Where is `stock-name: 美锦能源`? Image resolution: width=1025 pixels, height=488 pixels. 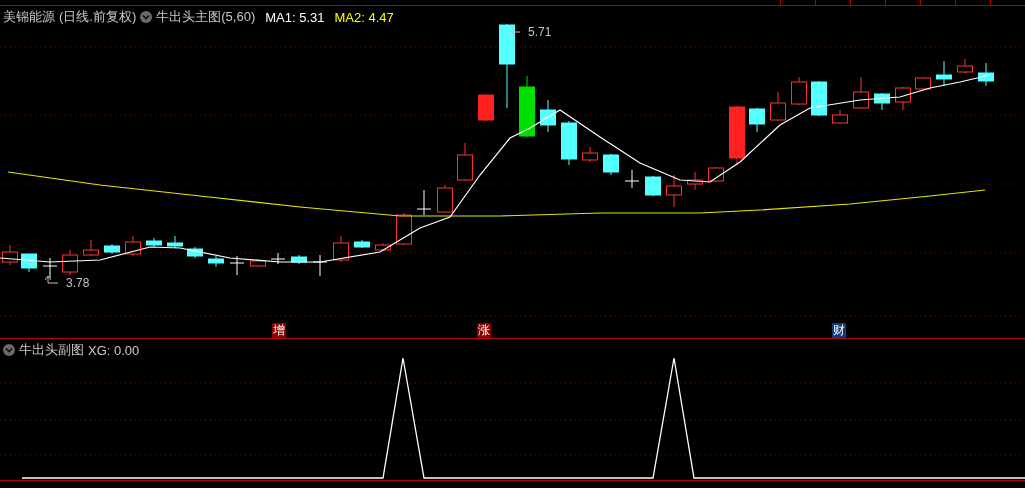 stock-name: 美锦能源 is located at coordinates (29, 17).